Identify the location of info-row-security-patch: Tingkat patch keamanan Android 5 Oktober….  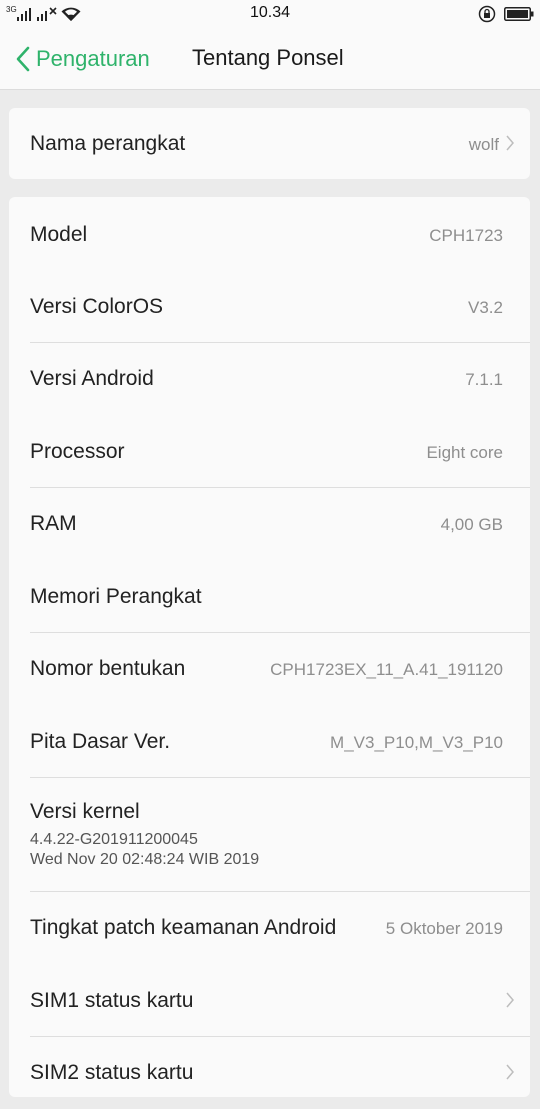
(269, 928).